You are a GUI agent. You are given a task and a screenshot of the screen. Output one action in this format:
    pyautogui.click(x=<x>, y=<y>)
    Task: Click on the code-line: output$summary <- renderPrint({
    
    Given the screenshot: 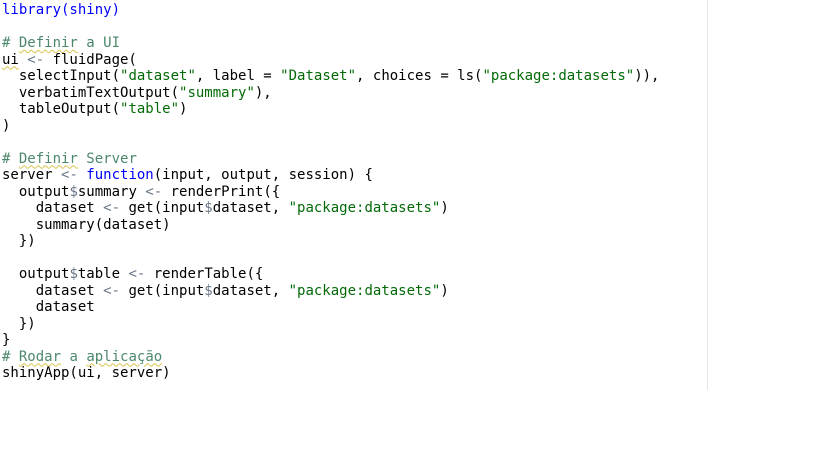 What is the action you would take?
    pyautogui.click(x=330, y=192)
    